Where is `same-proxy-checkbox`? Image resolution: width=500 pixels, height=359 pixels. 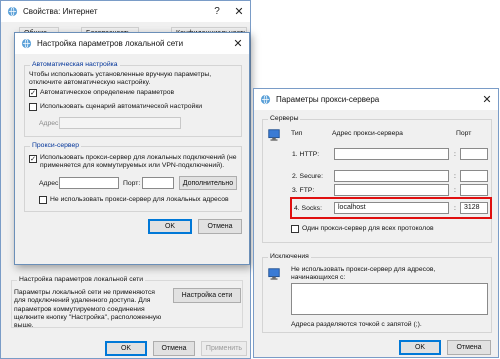 same-proxy-checkbox is located at coordinates (295, 229).